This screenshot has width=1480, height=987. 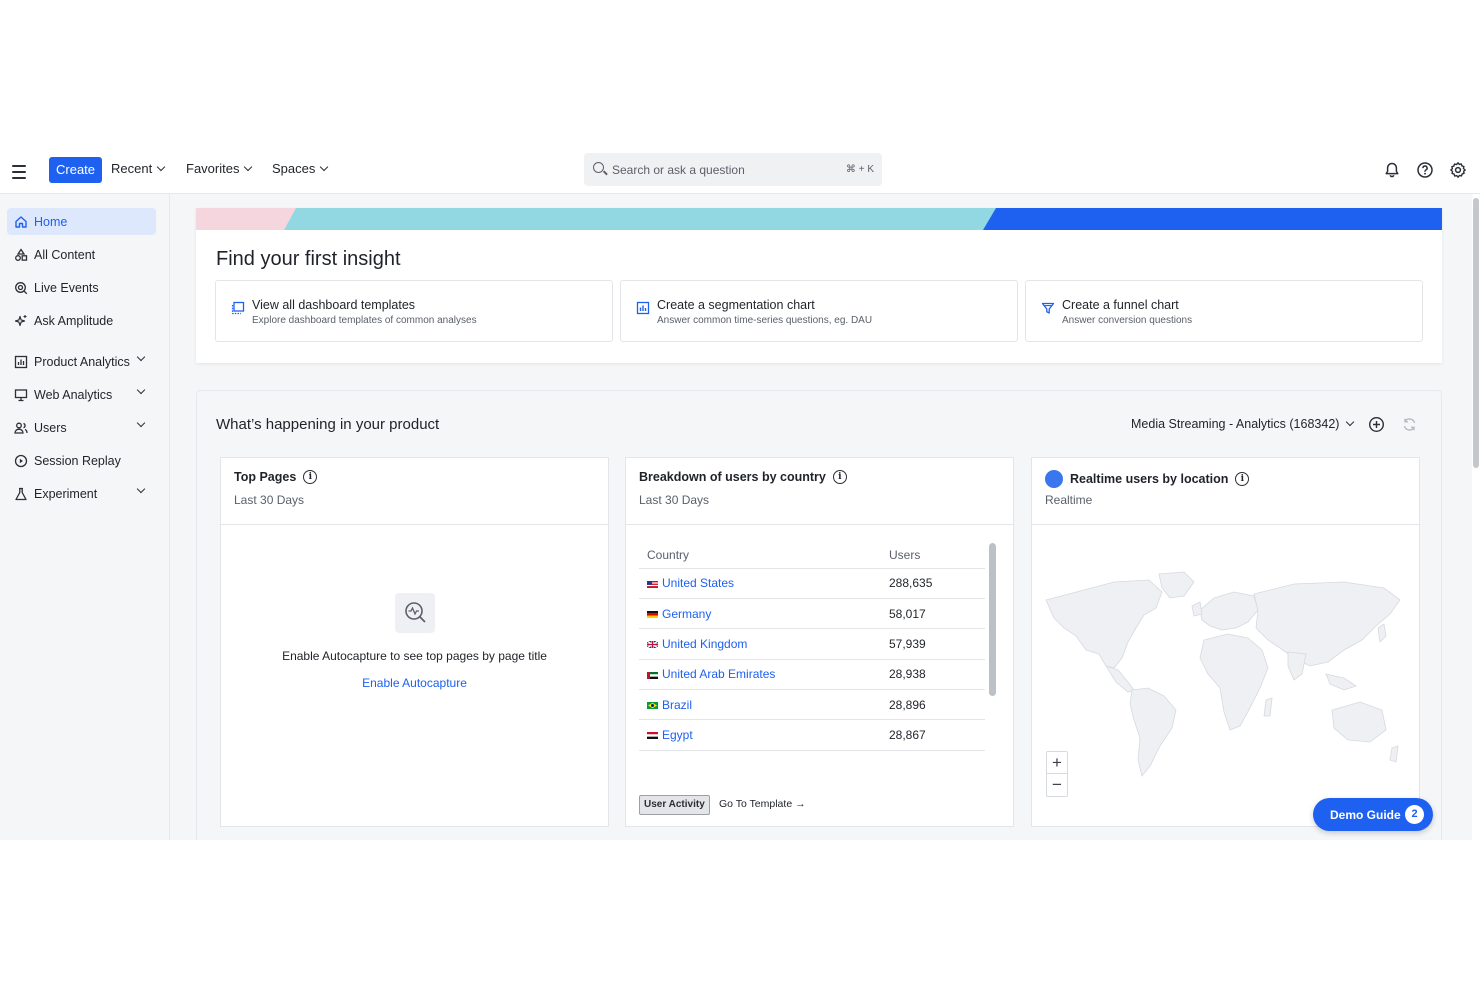 I want to click on refresh-icon, so click(x=1409, y=424).